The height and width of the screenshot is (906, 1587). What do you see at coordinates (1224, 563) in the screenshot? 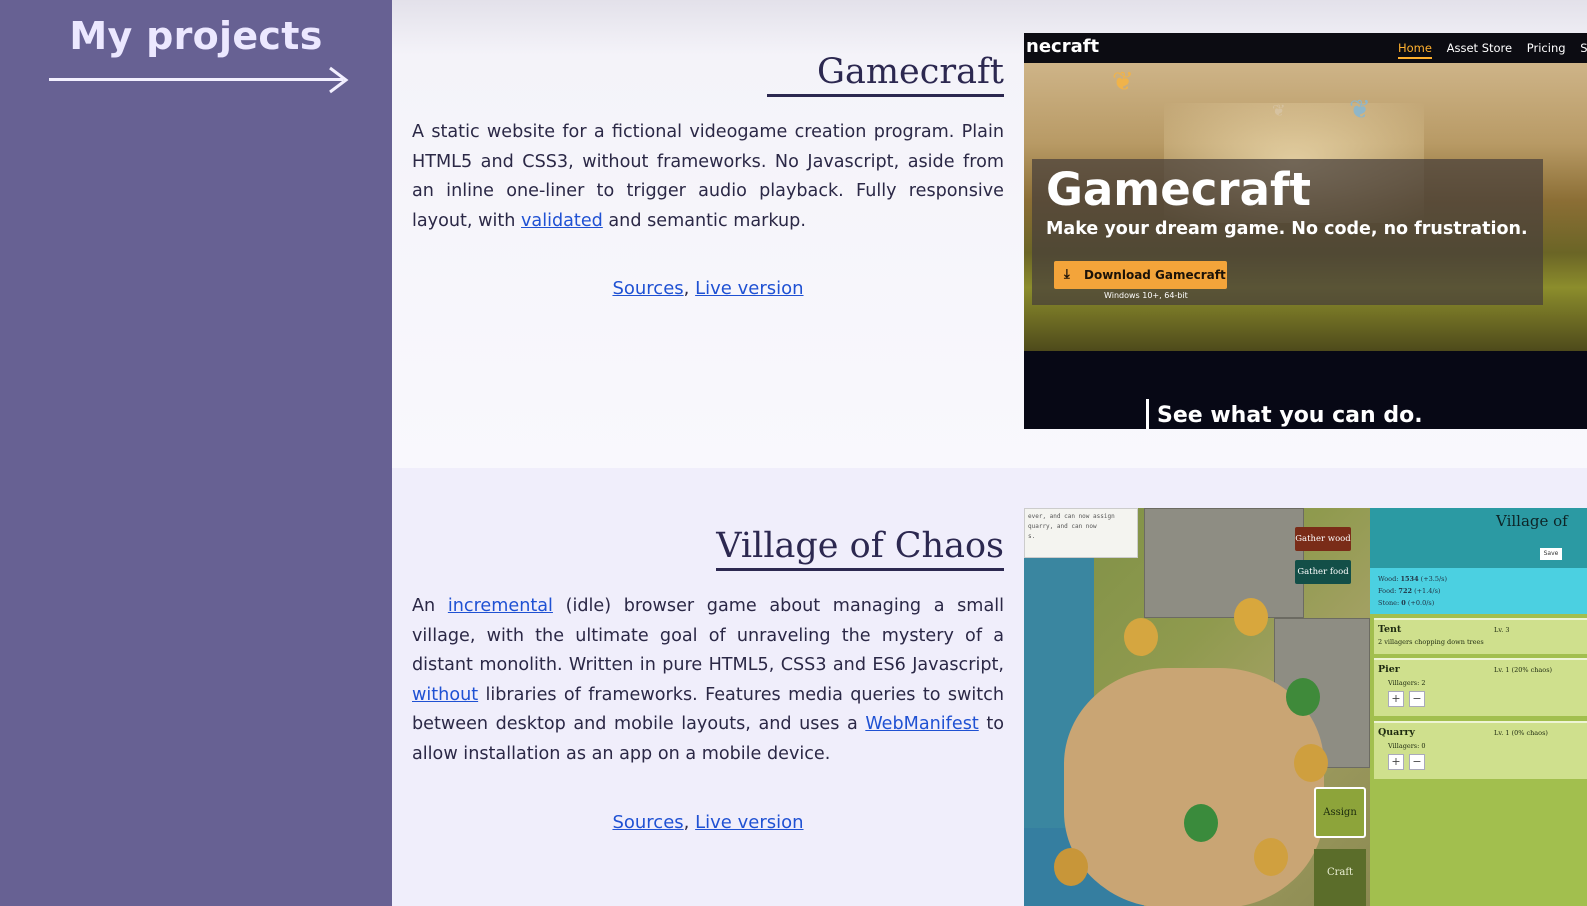
I see `map-cliff` at bounding box center [1224, 563].